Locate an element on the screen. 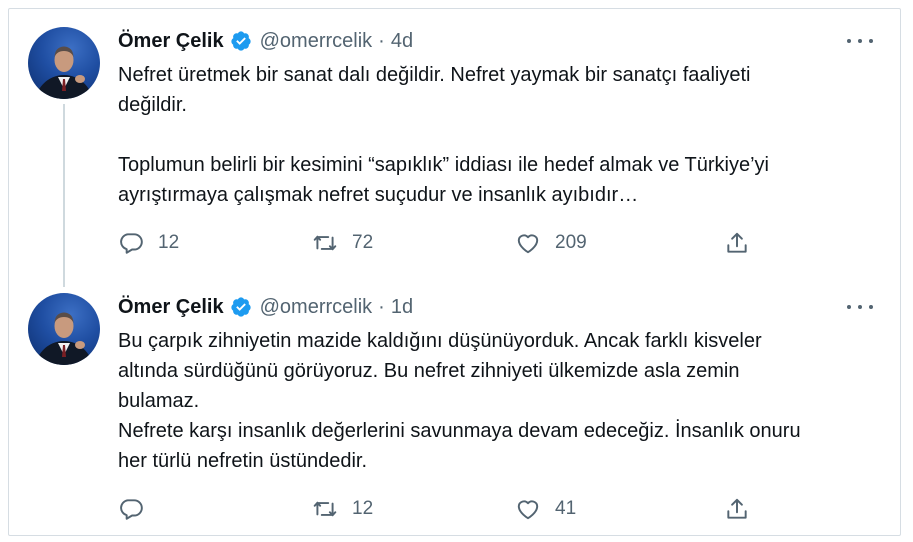  reply-button is located at coordinates (138, 509).